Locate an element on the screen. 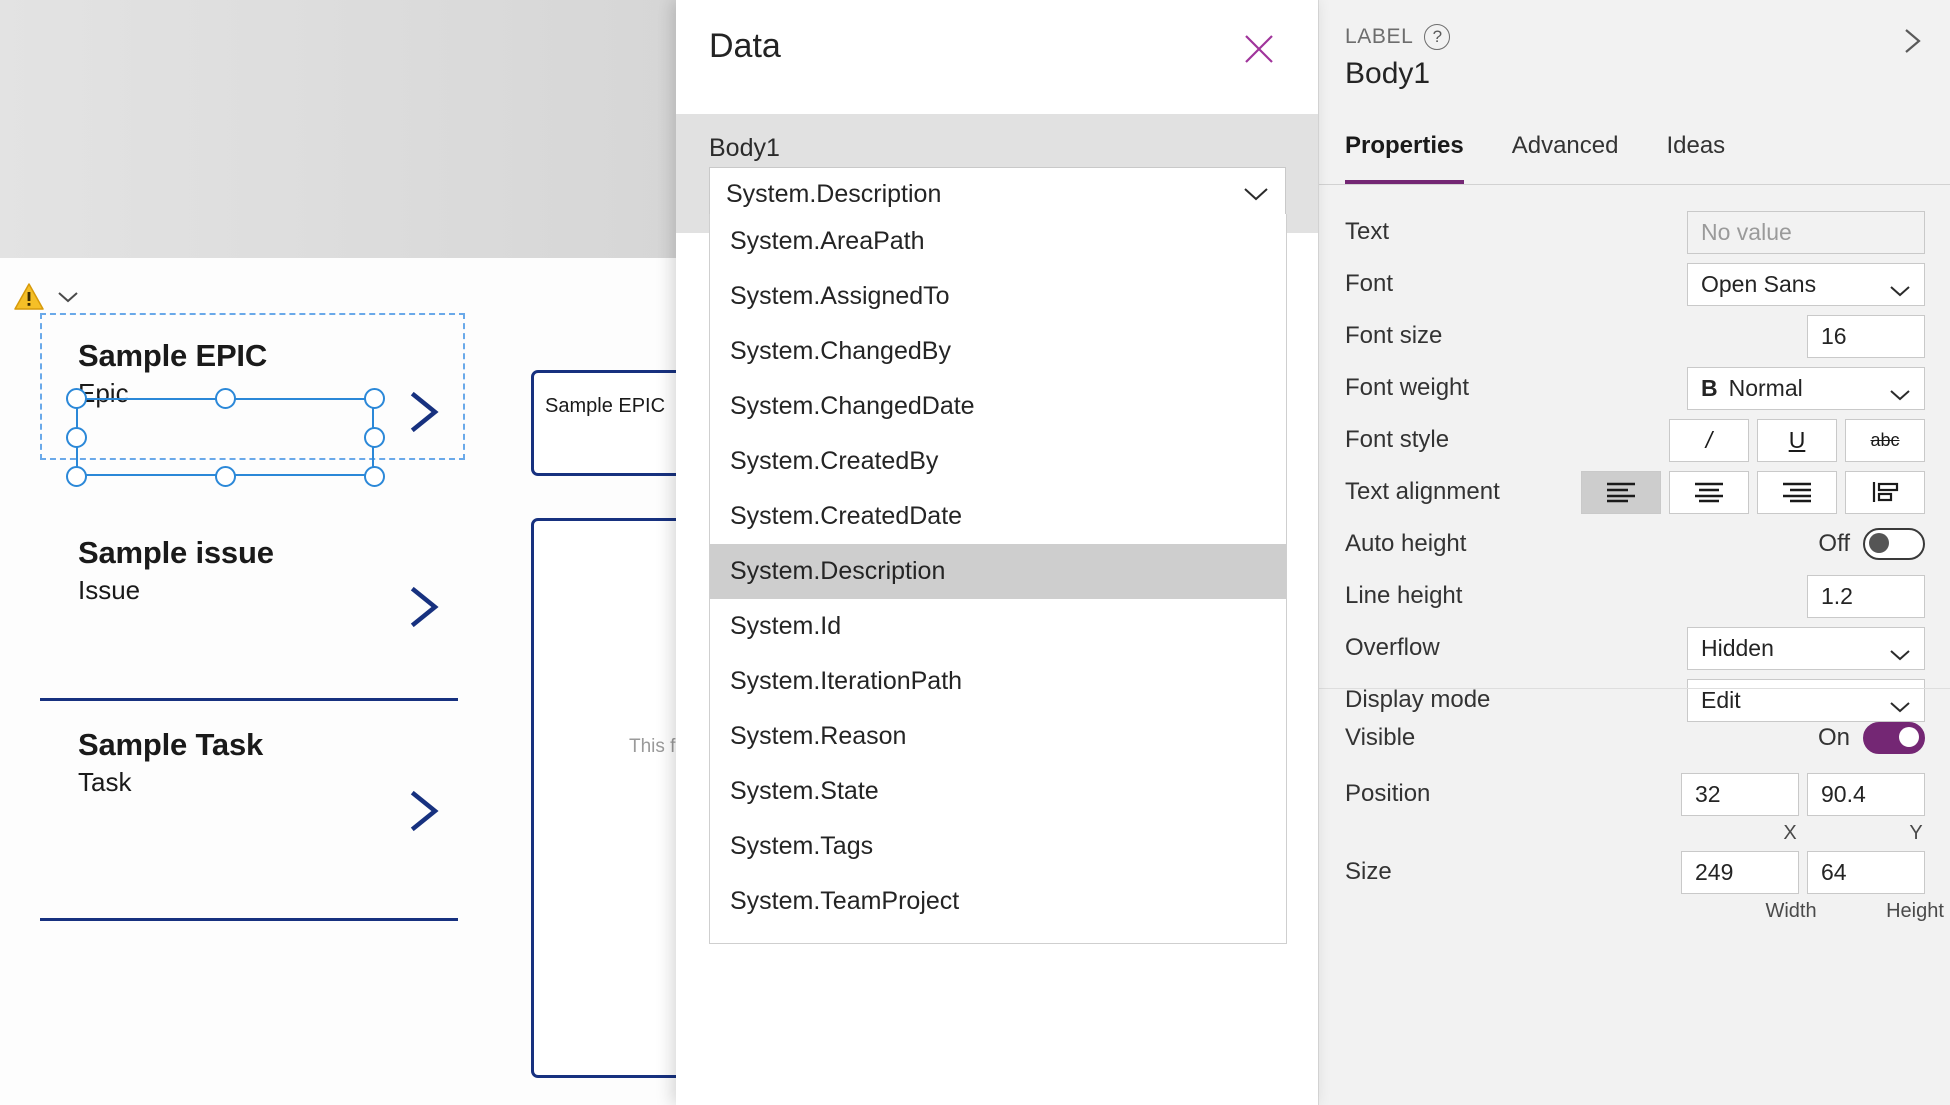 The image size is (1950, 1105). option-item: System.Tags is located at coordinates (998, 846).